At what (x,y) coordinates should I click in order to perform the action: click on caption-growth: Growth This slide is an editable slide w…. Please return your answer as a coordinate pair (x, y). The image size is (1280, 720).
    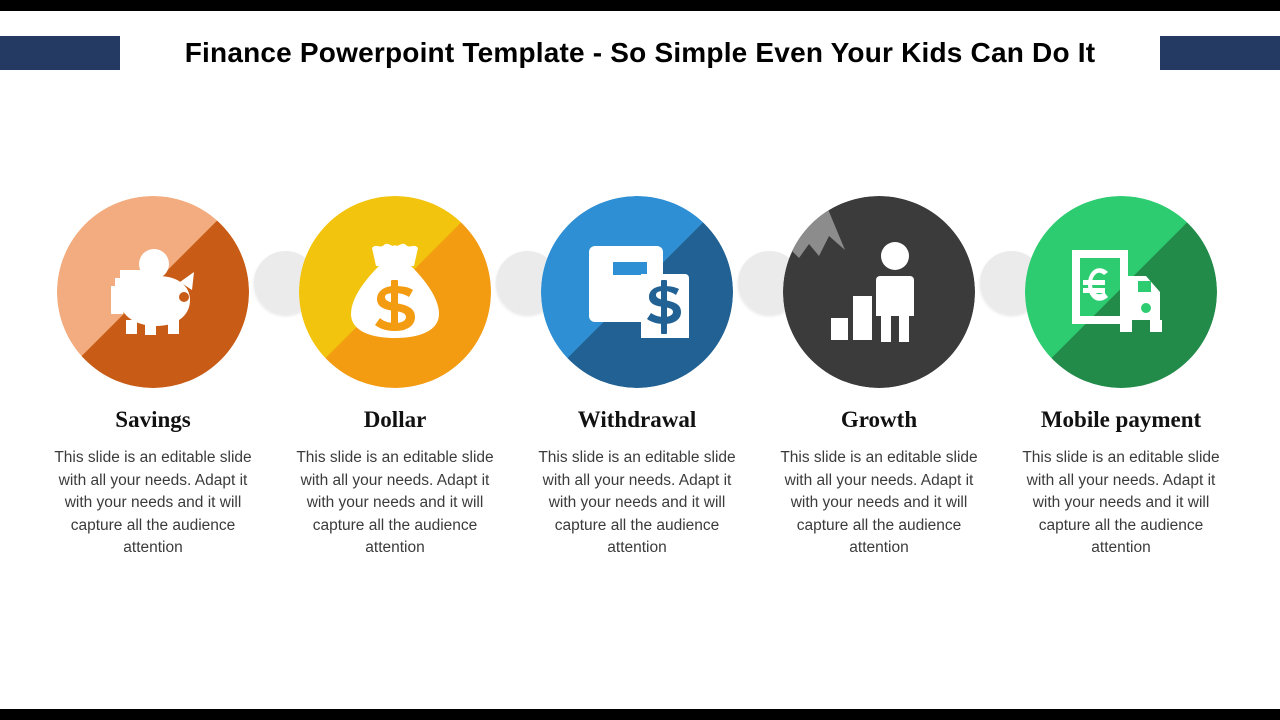
    Looking at the image, I should click on (879, 483).